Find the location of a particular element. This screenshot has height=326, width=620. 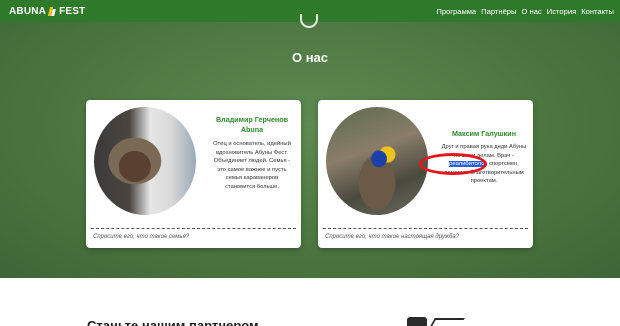

partner-section: Станьте нашим партнером is located at coordinates (310, 302).